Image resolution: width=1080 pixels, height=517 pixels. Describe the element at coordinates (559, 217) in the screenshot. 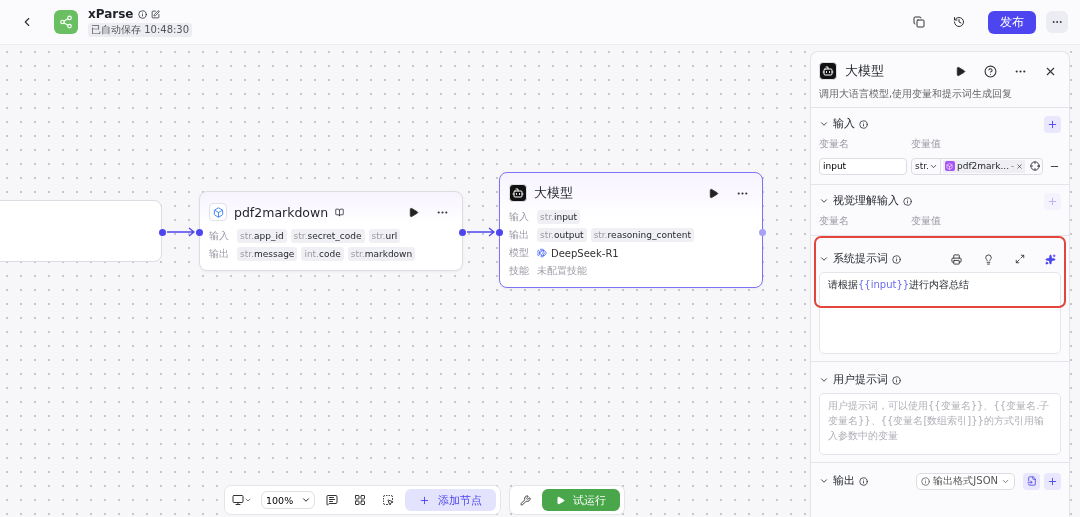

I see `variable-tag: str.input` at that location.